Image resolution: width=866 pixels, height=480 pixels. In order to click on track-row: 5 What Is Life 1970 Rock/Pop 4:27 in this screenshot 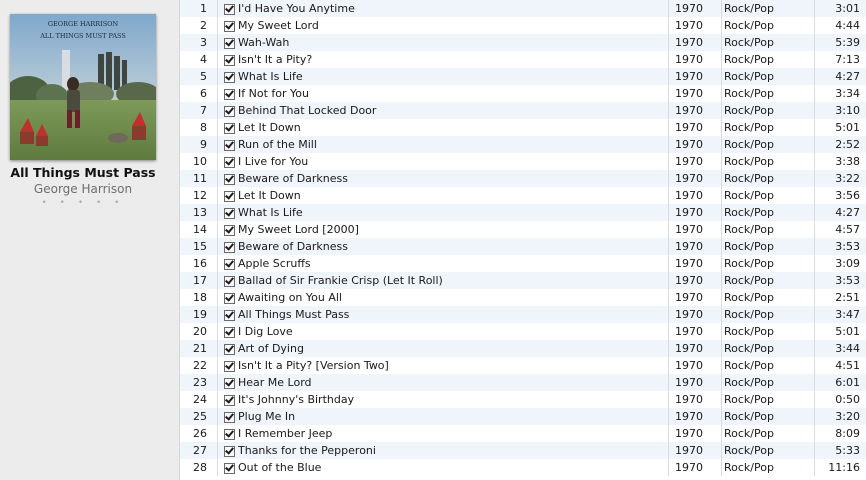, I will do `click(523, 76)`.